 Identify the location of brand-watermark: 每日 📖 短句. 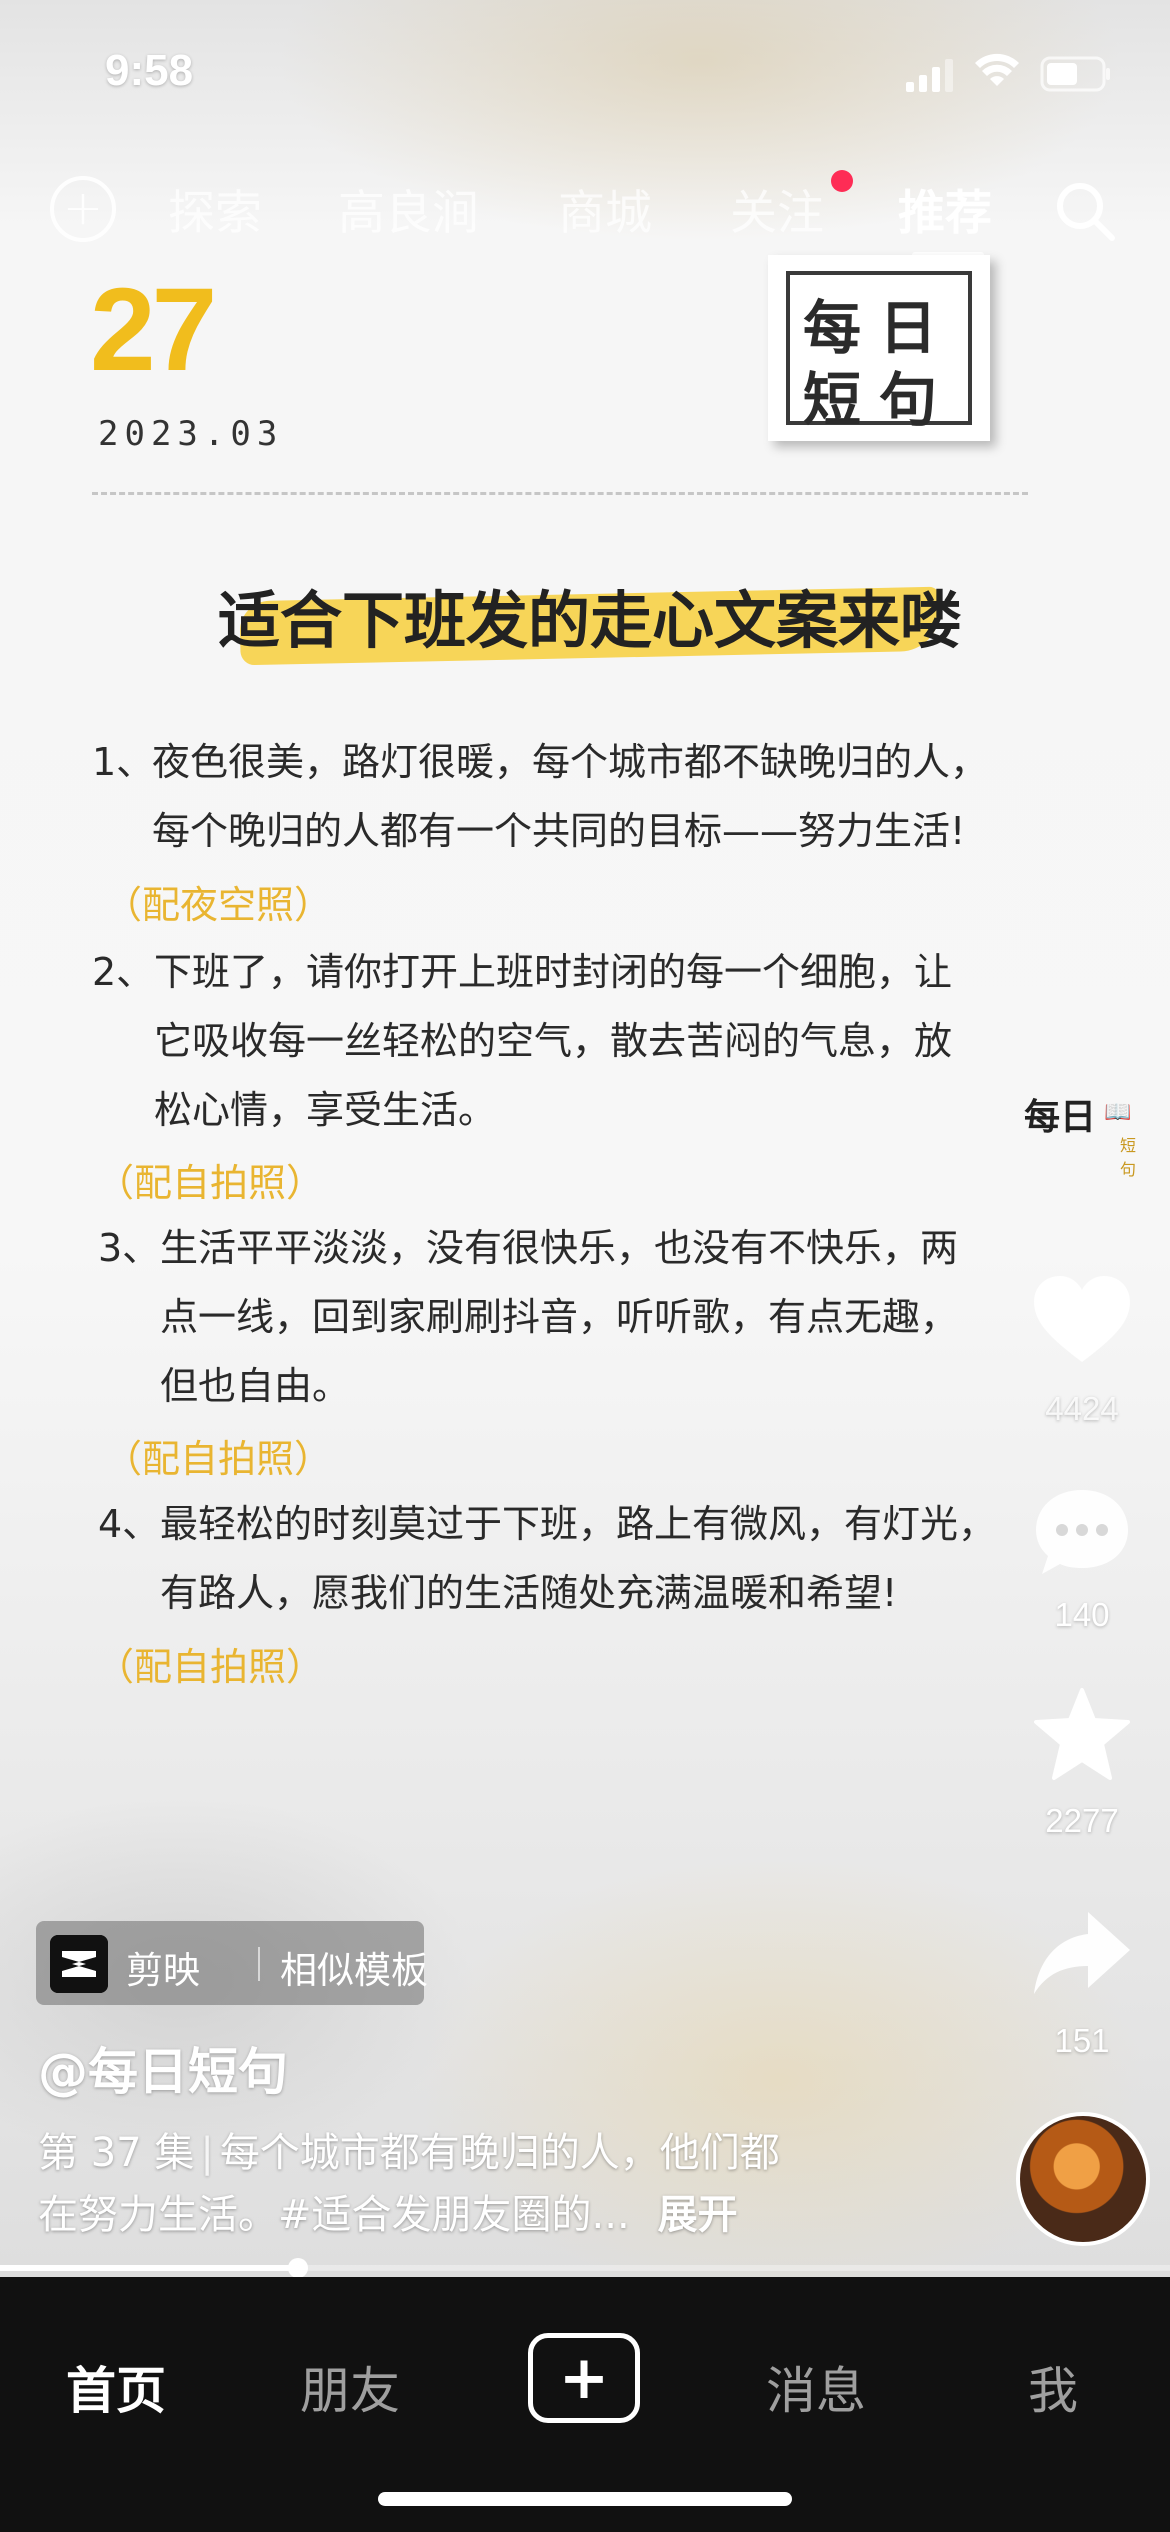
(1084, 1133).